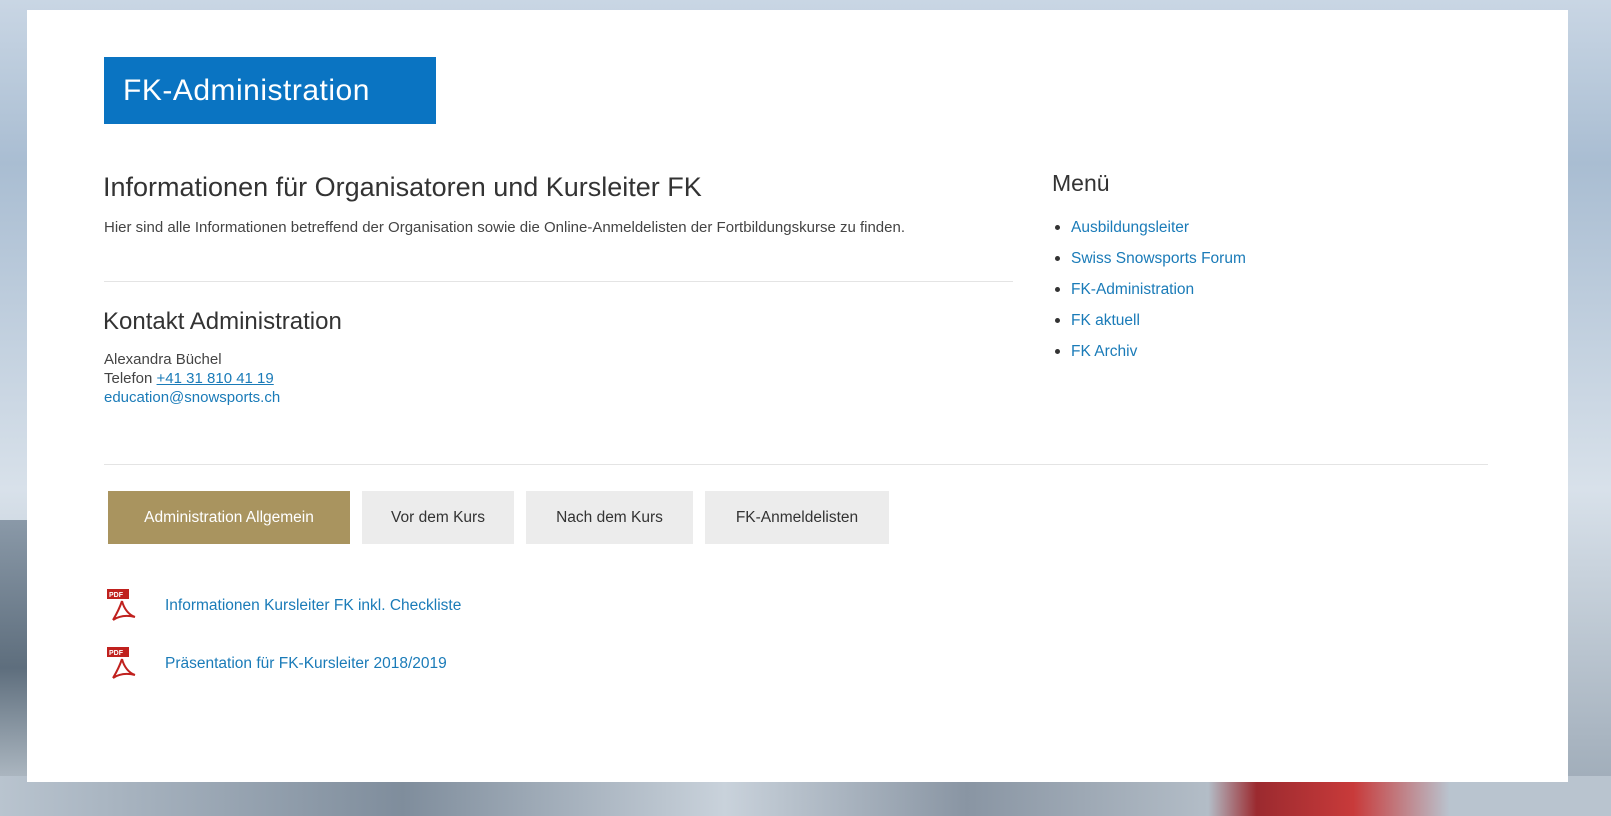  What do you see at coordinates (270, 90) in the screenshot?
I see `brand-header: FK-Administration` at bounding box center [270, 90].